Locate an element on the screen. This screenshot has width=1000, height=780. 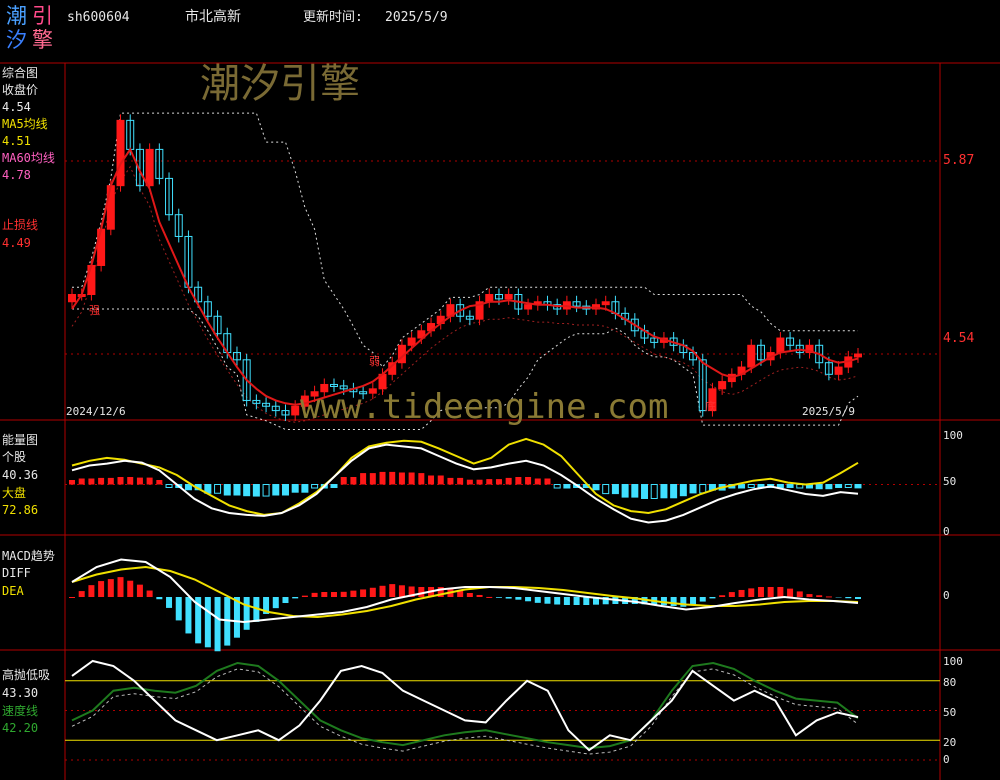
speed-label: 速度线 is located at coordinates (20, 711).